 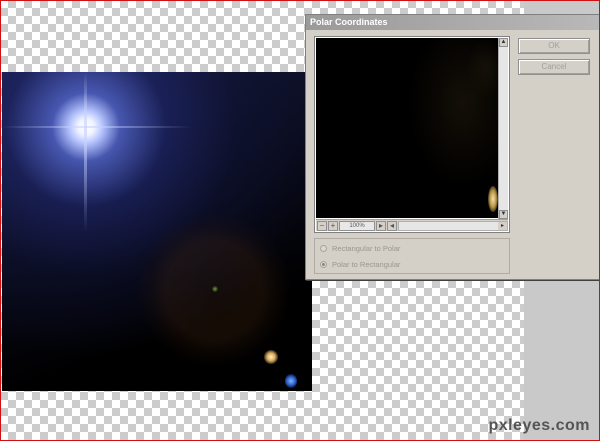 What do you see at coordinates (503, 128) in the screenshot?
I see `preview-vertical-scrollbar: ▲ ▼` at bounding box center [503, 128].